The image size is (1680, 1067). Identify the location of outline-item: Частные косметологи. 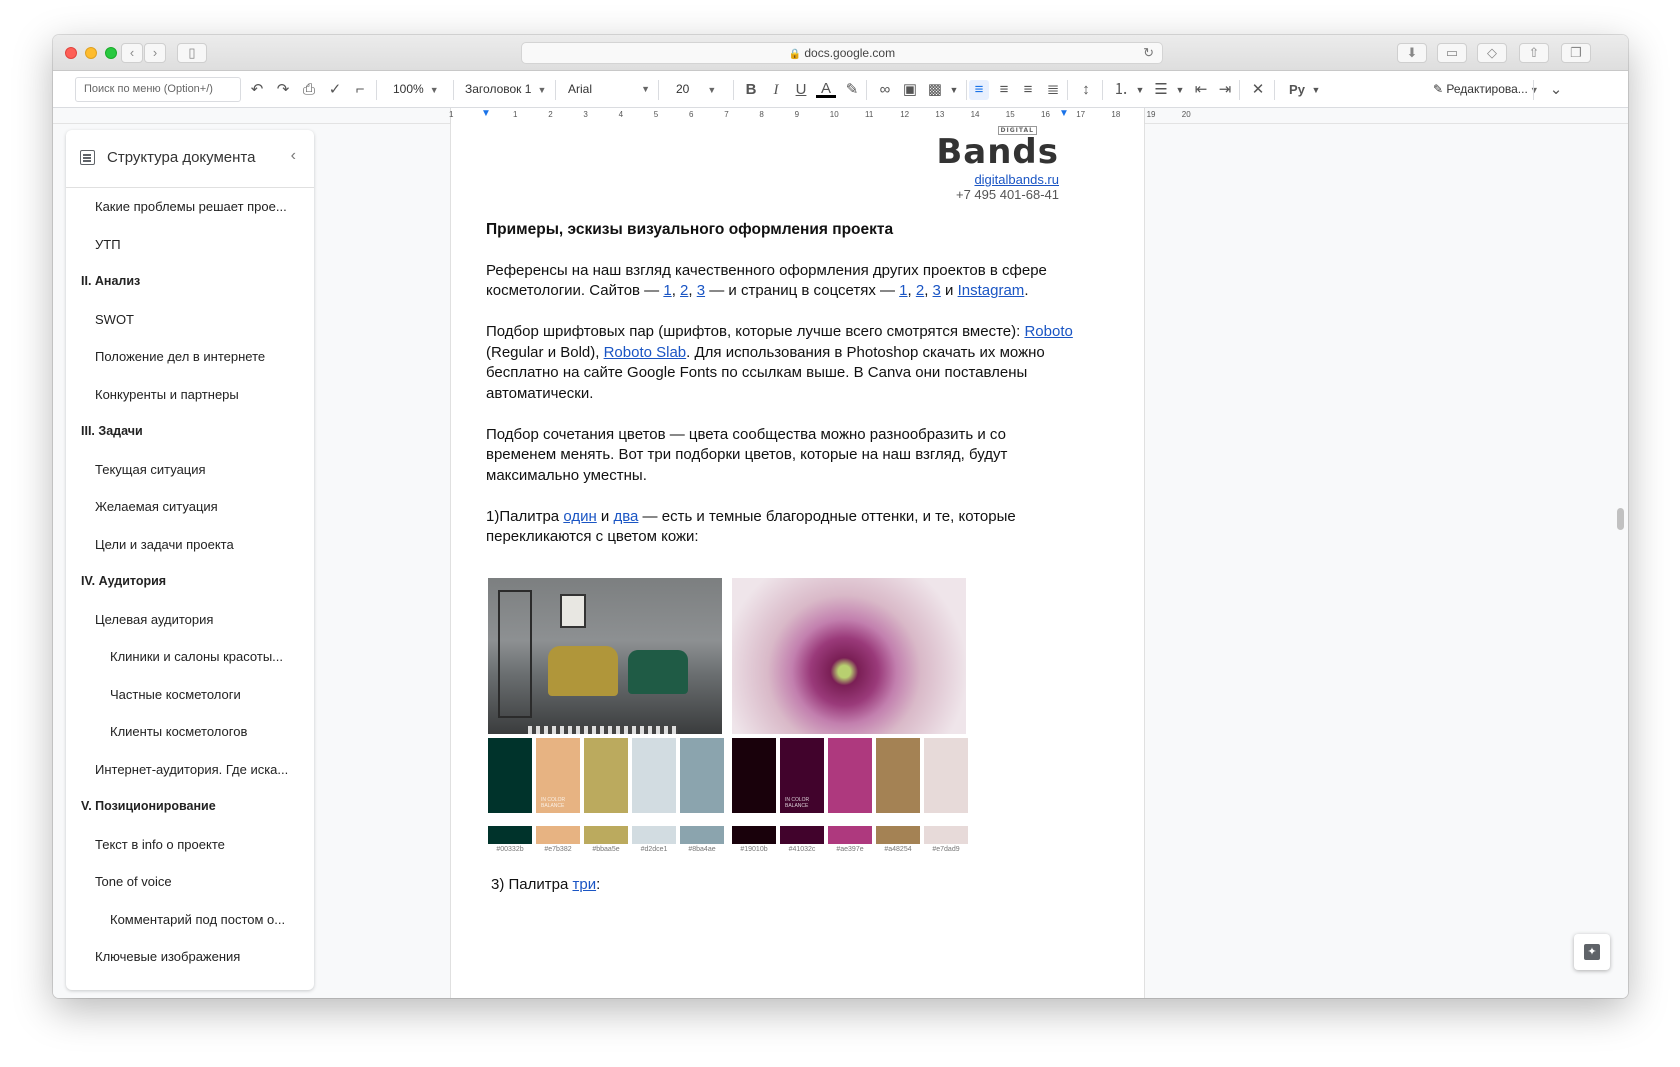
(190, 695).